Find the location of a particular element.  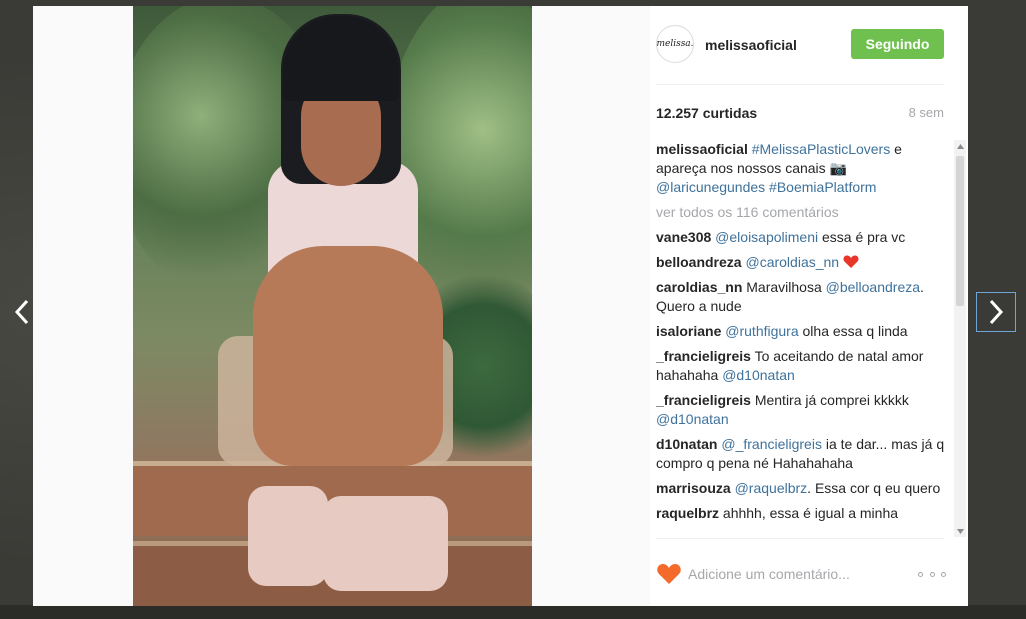

heart-emoji-icon is located at coordinates (851, 261).